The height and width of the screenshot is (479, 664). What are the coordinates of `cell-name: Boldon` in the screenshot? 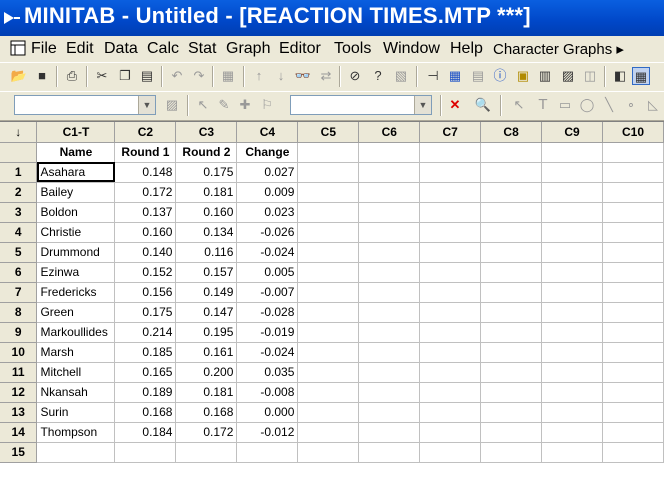 It's located at (76, 212).